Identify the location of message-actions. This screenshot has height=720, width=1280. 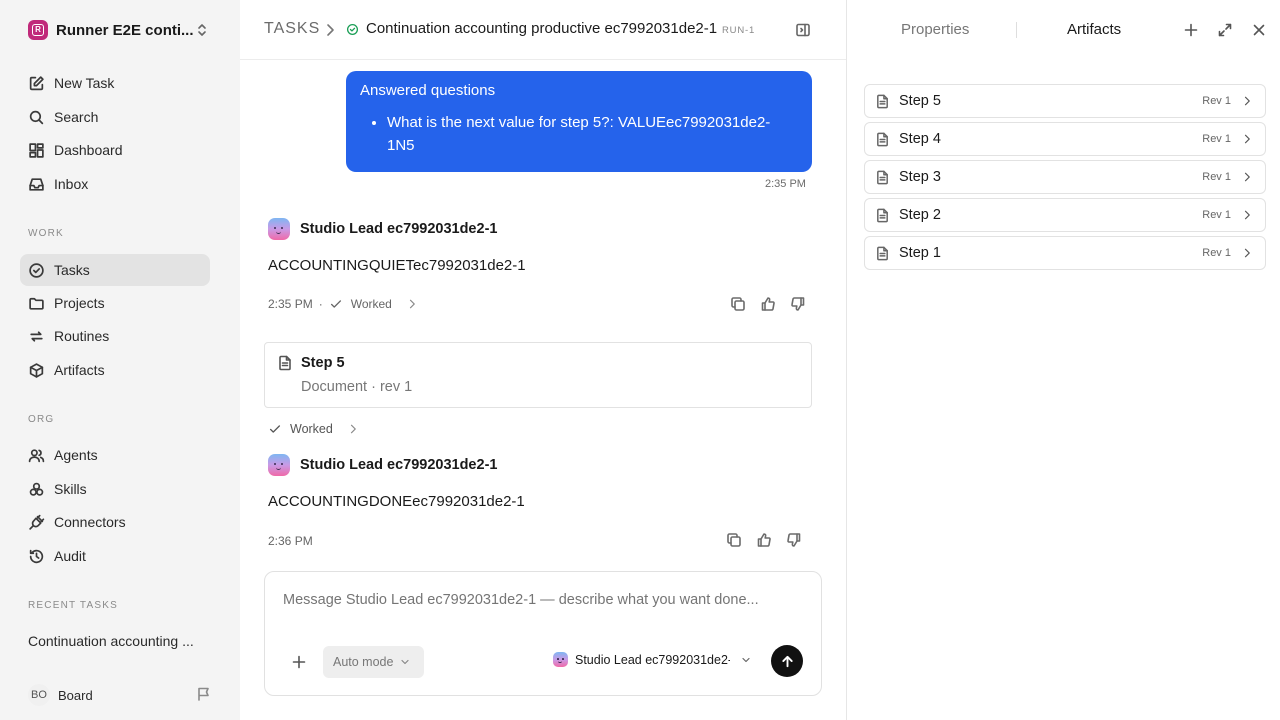
(764, 540).